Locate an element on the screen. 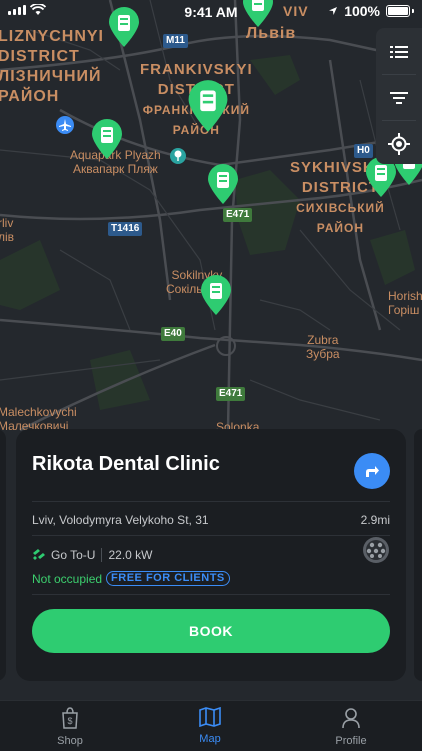 Image resolution: width=422 pixels, height=751 pixels. tab-map: Map is located at coordinates (210, 725).